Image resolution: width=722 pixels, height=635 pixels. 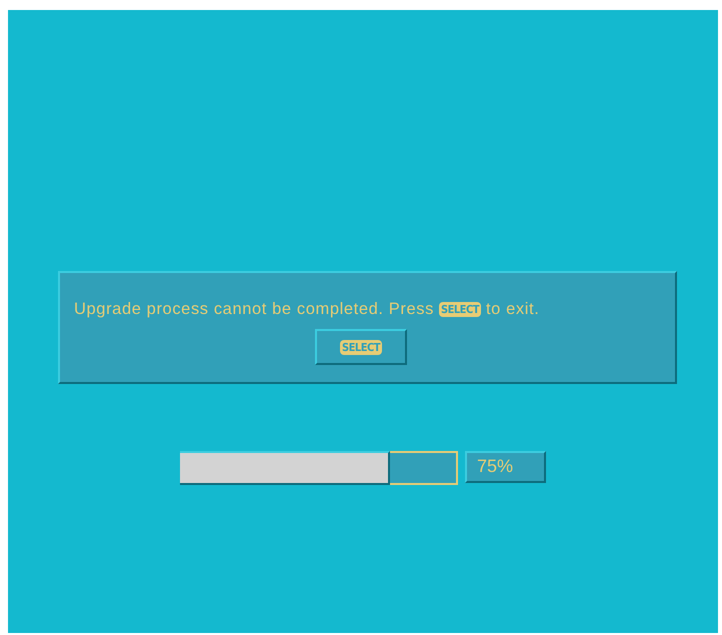 I want to click on dialog-message: Upgrade process cannot be completed. Press SELECT to exit., so click(x=307, y=309).